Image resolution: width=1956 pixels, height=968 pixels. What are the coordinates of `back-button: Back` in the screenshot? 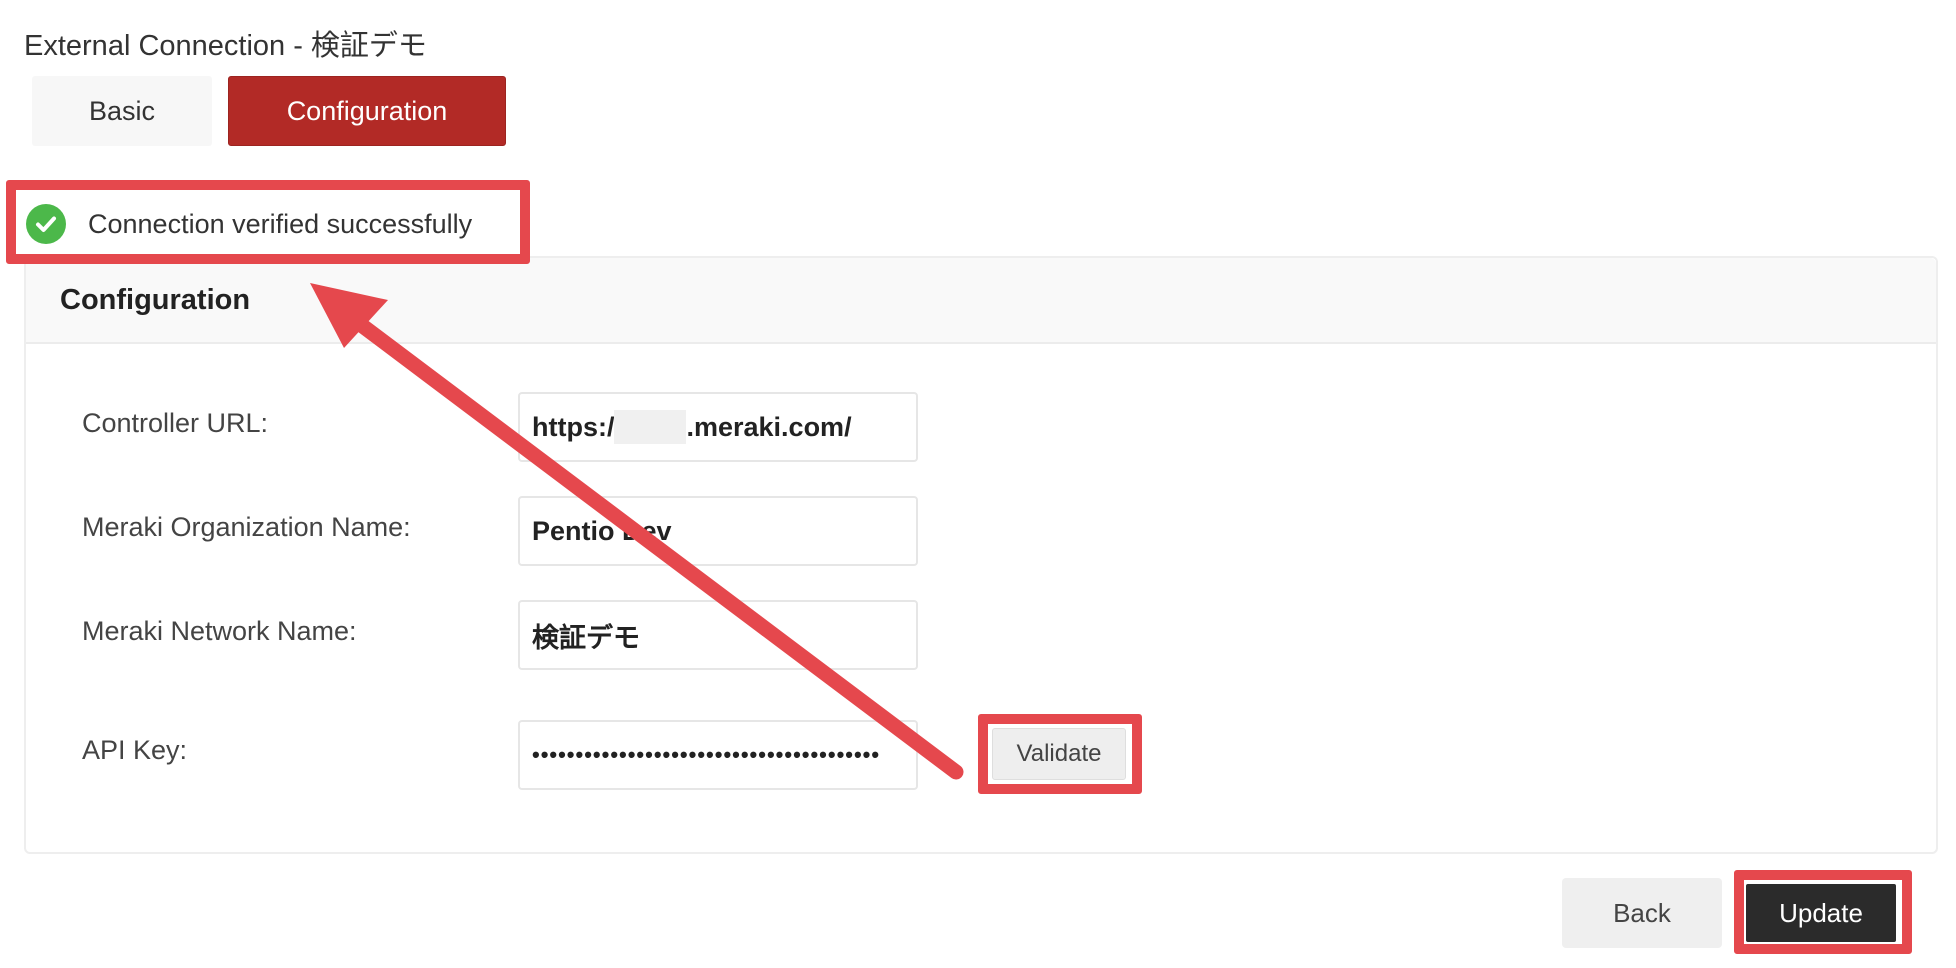 It's located at (1642, 913).